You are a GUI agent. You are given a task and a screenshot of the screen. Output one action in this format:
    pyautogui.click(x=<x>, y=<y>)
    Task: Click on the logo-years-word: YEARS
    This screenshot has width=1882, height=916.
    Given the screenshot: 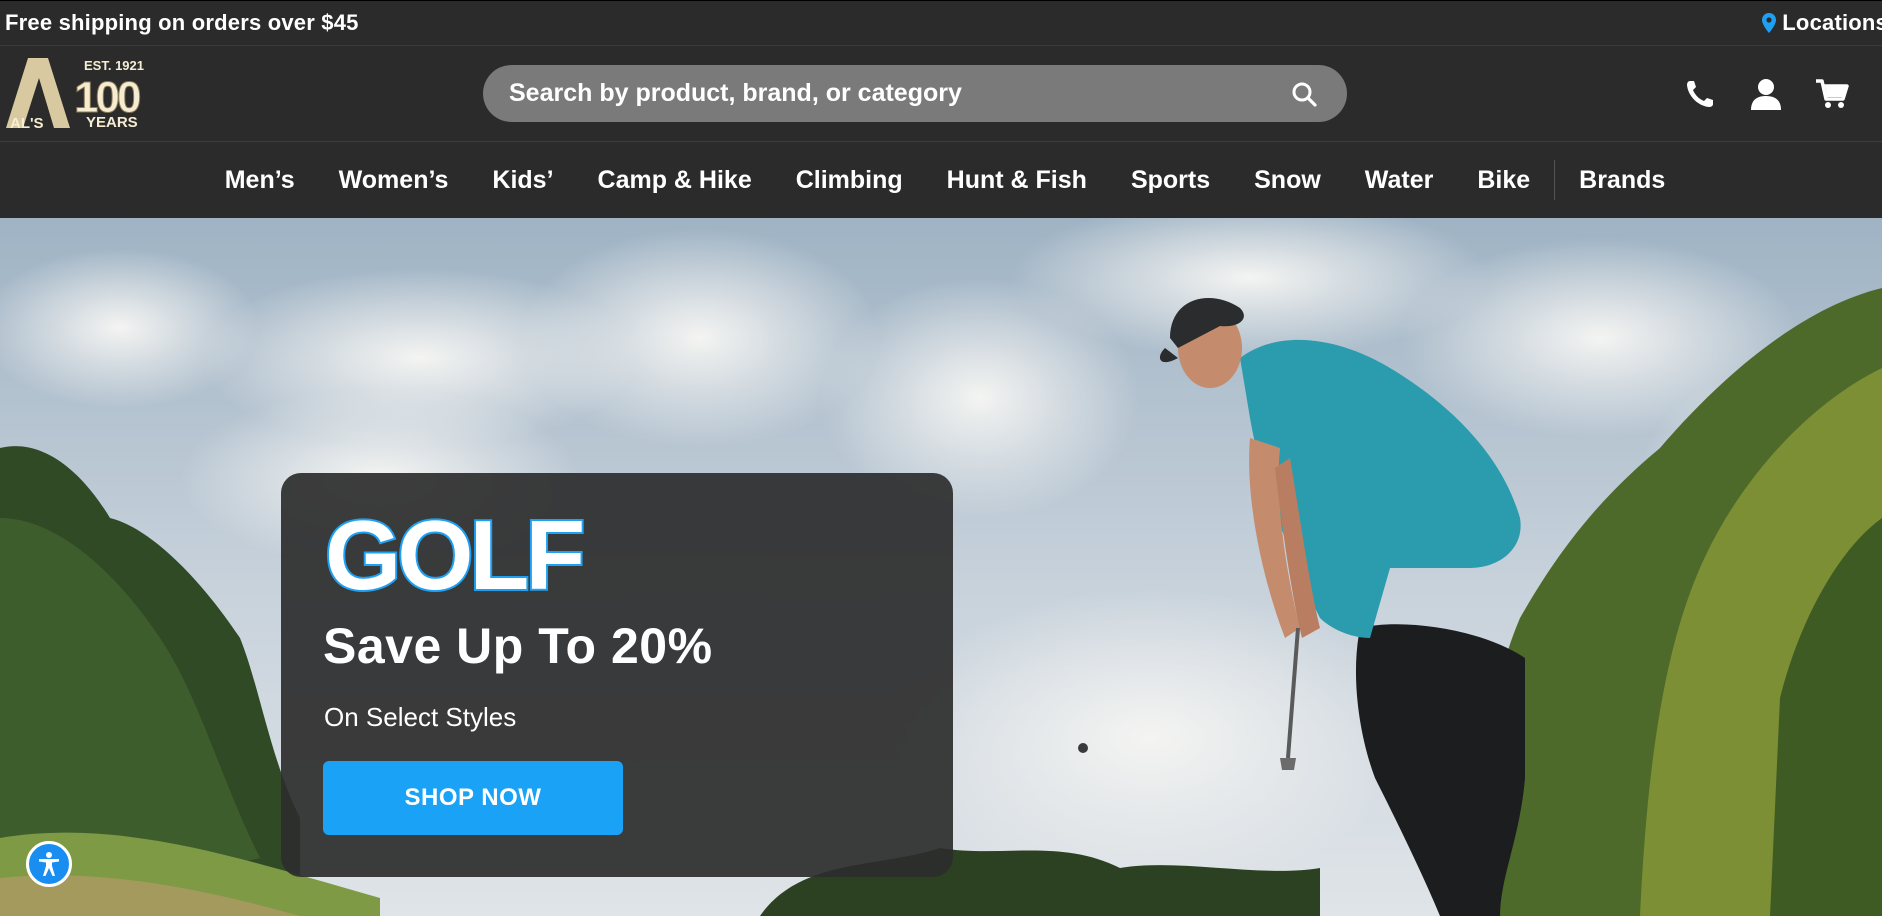 What is the action you would take?
    pyautogui.click(x=112, y=122)
    